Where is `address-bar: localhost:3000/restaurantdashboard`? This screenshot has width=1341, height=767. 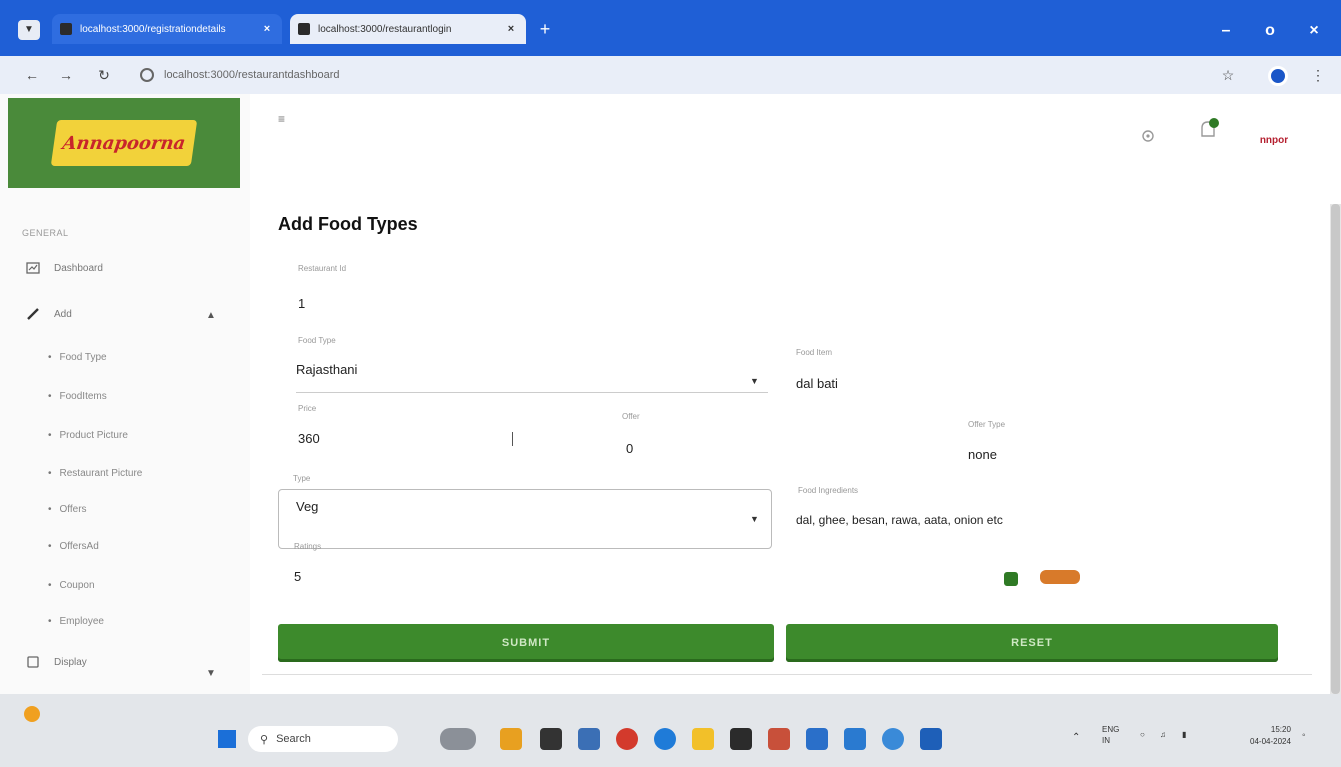 address-bar: localhost:3000/restaurantdashboard is located at coordinates (670, 75).